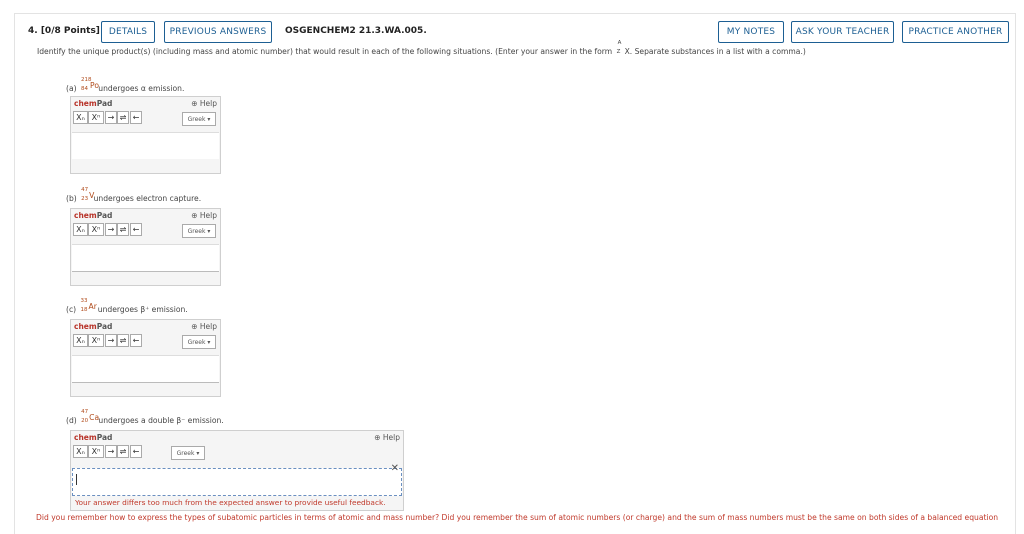 Image resolution: width=1024 pixels, height=534 pixels. Describe the element at coordinates (955, 32) in the screenshot. I see `practice-another-button: PRACTICE ANOTHER` at that location.